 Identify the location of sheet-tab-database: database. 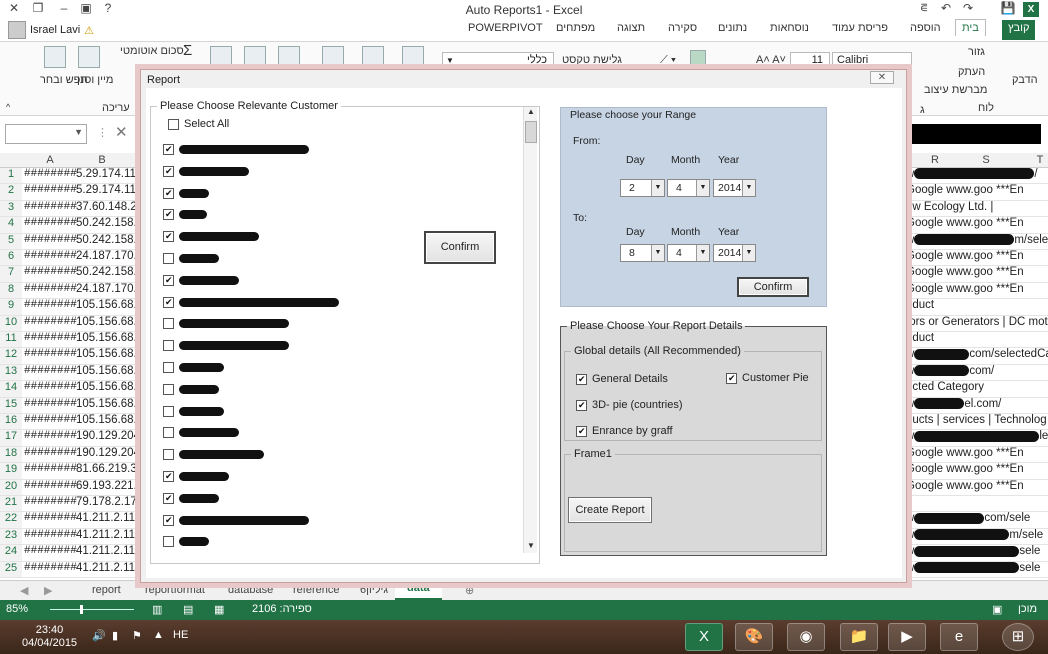
(250, 590).